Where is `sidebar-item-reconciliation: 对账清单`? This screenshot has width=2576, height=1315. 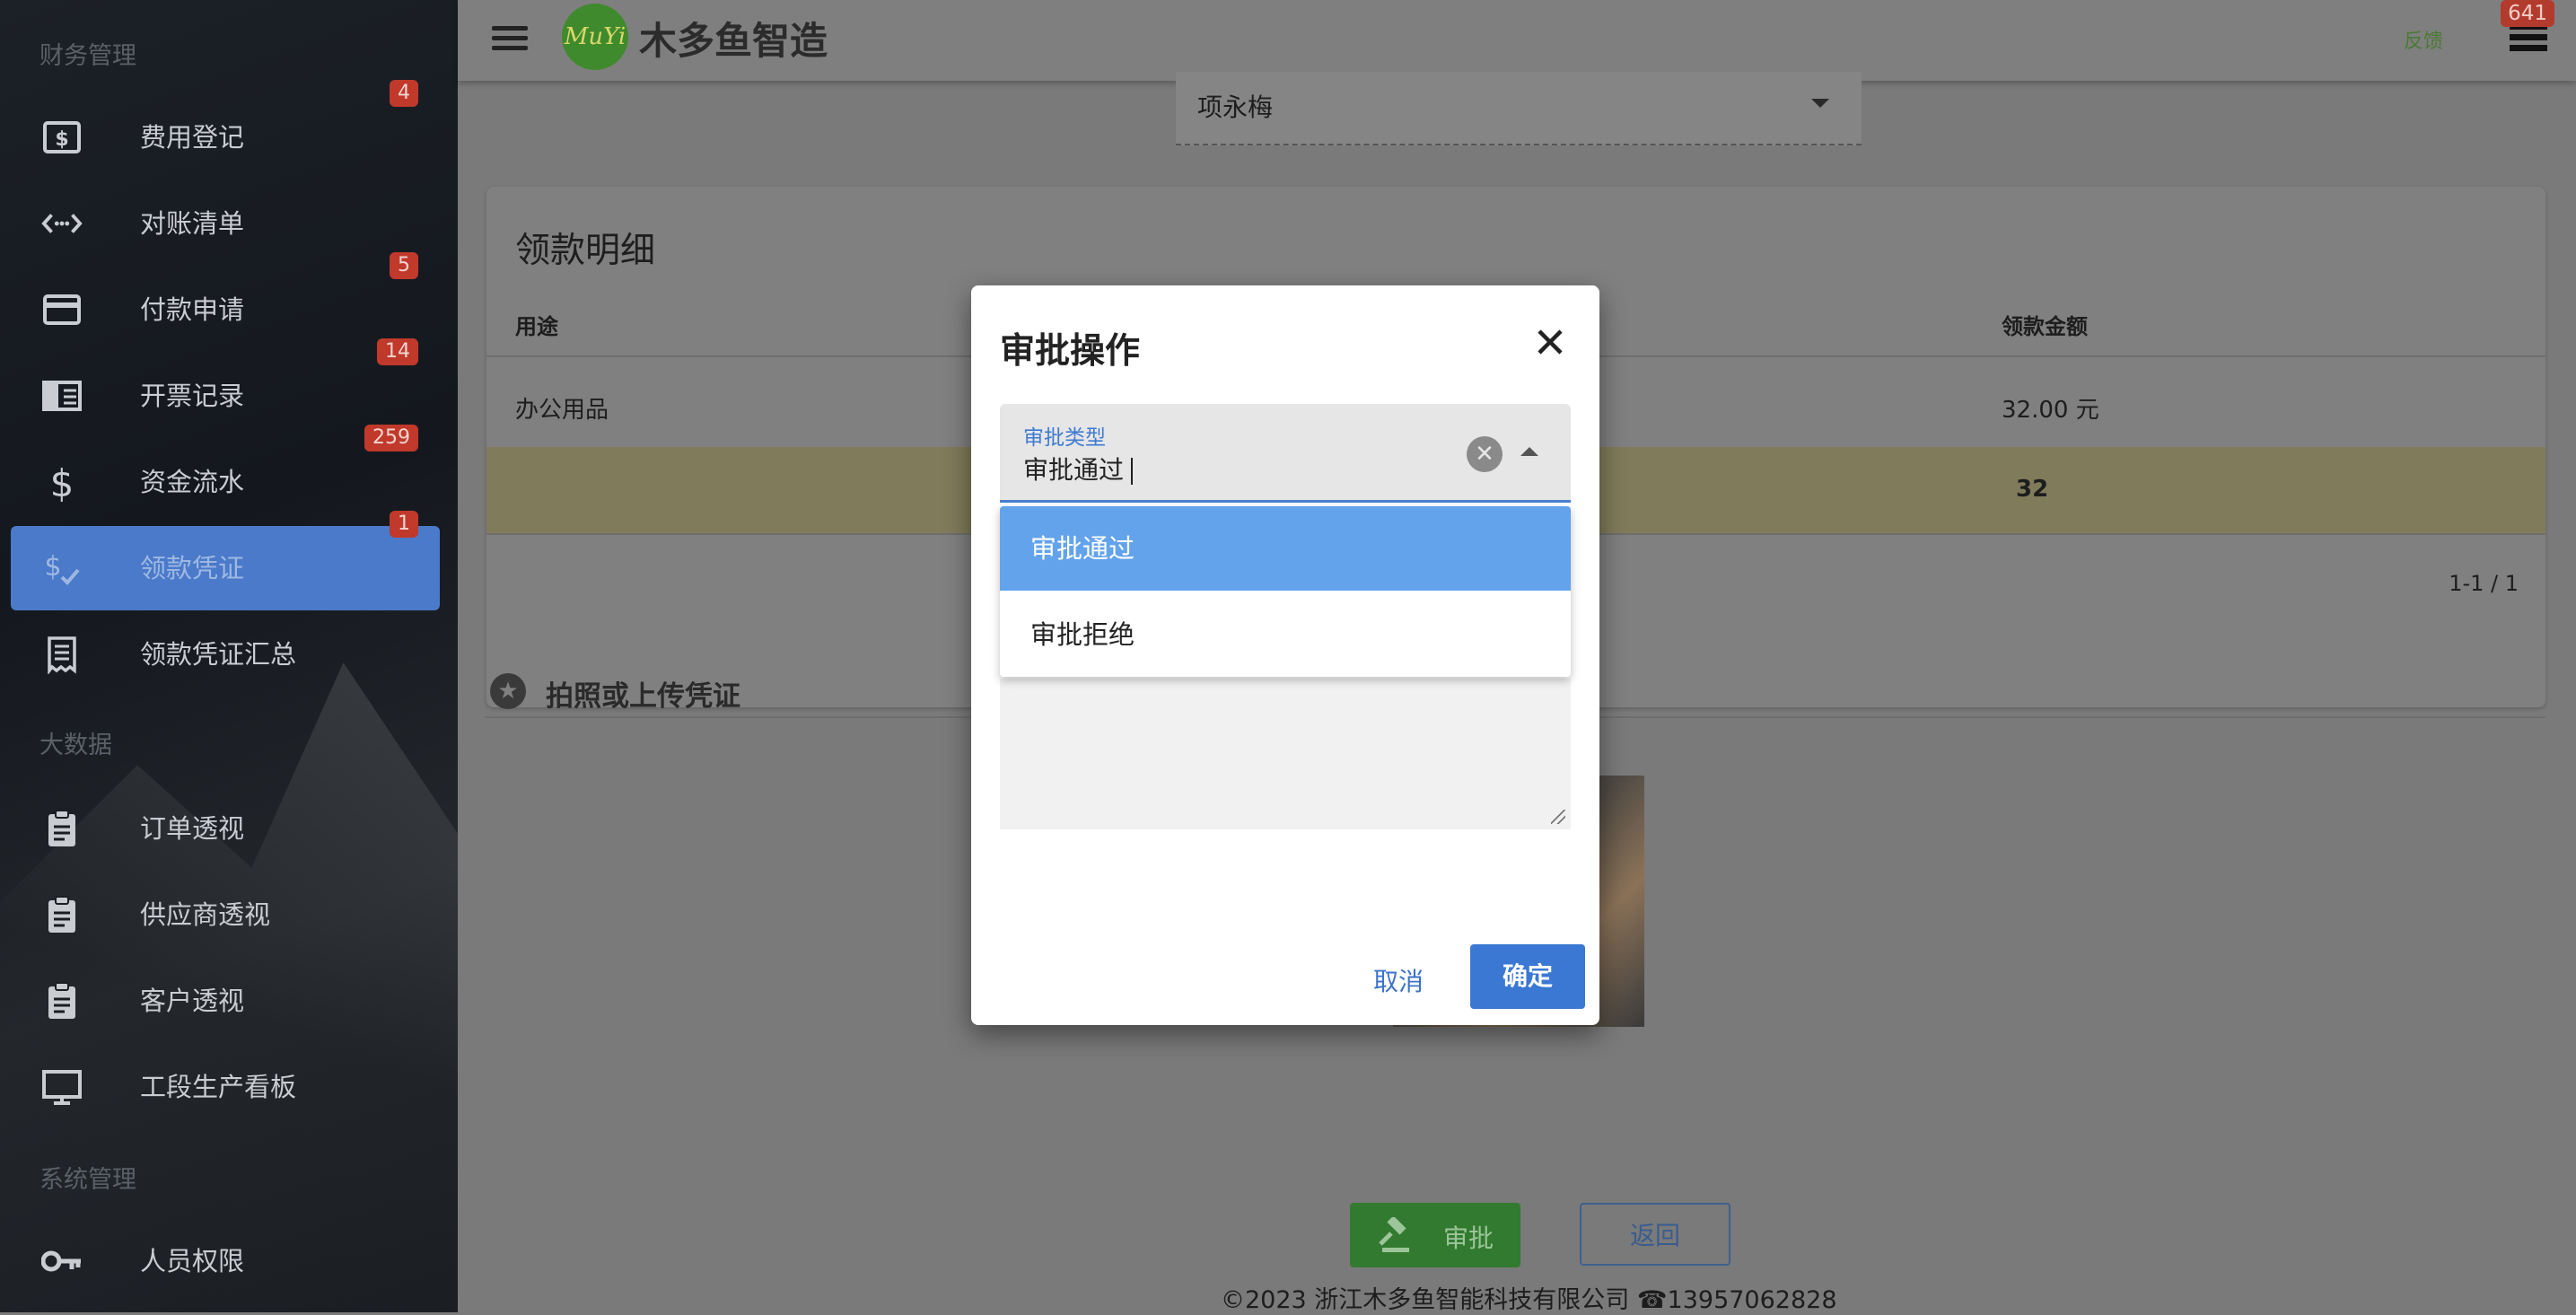 sidebar-item-reconciliation: 对账清单 is located at coordinates (225, 224).